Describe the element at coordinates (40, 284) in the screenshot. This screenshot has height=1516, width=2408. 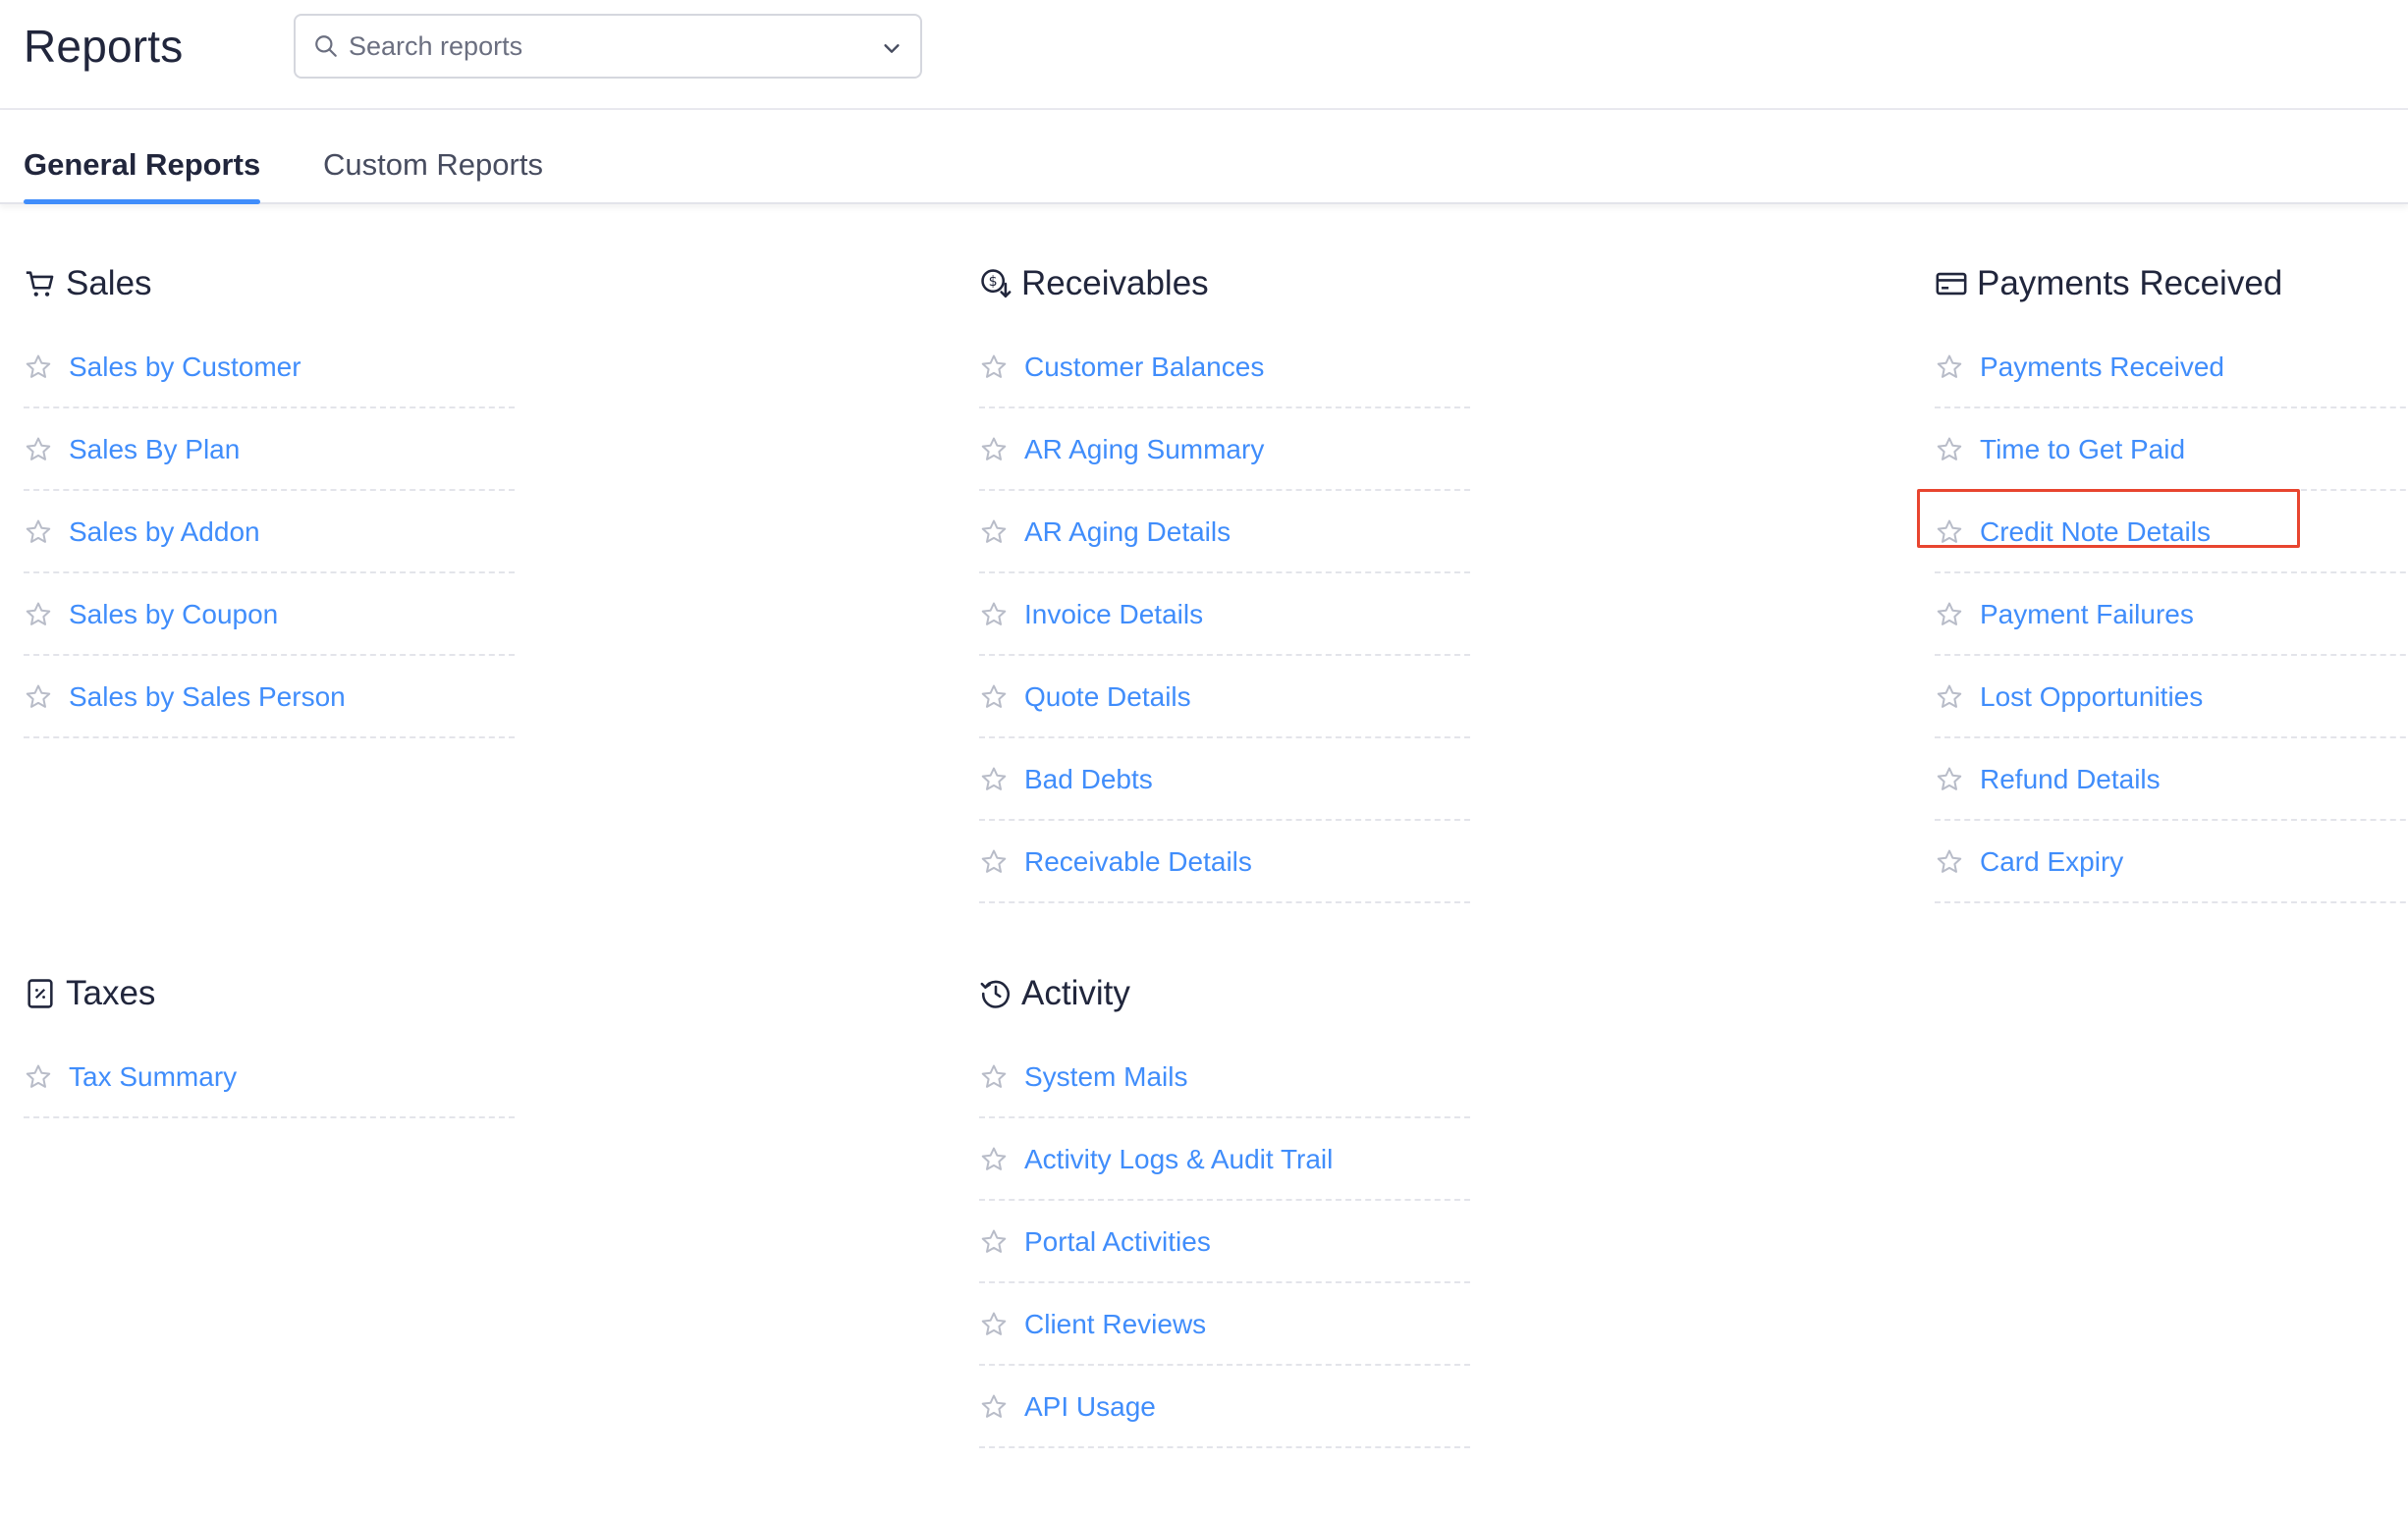
I see `cart-icon` at that location.